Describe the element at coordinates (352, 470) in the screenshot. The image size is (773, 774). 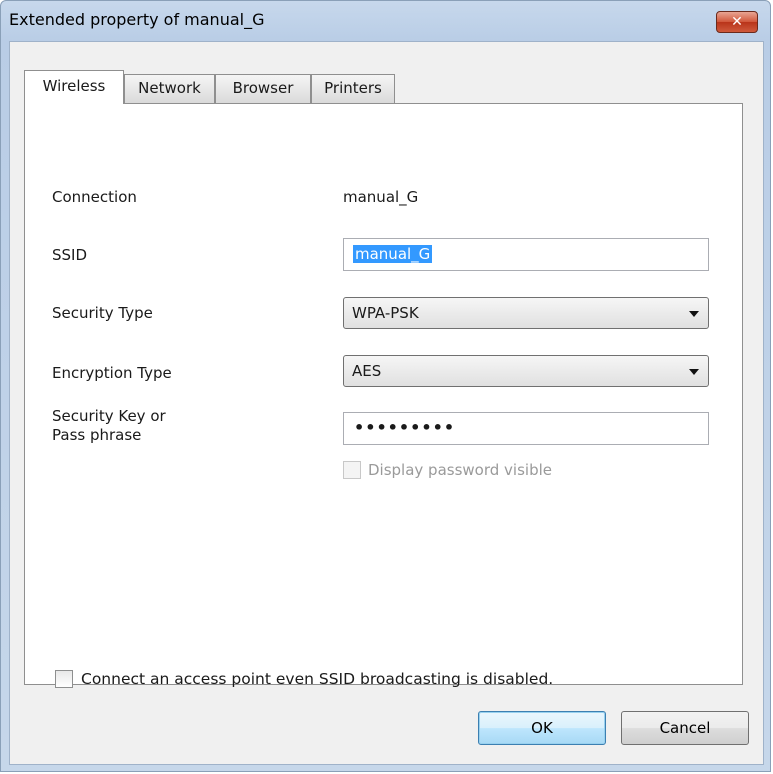
I see `display-password-checkbox` at that location.